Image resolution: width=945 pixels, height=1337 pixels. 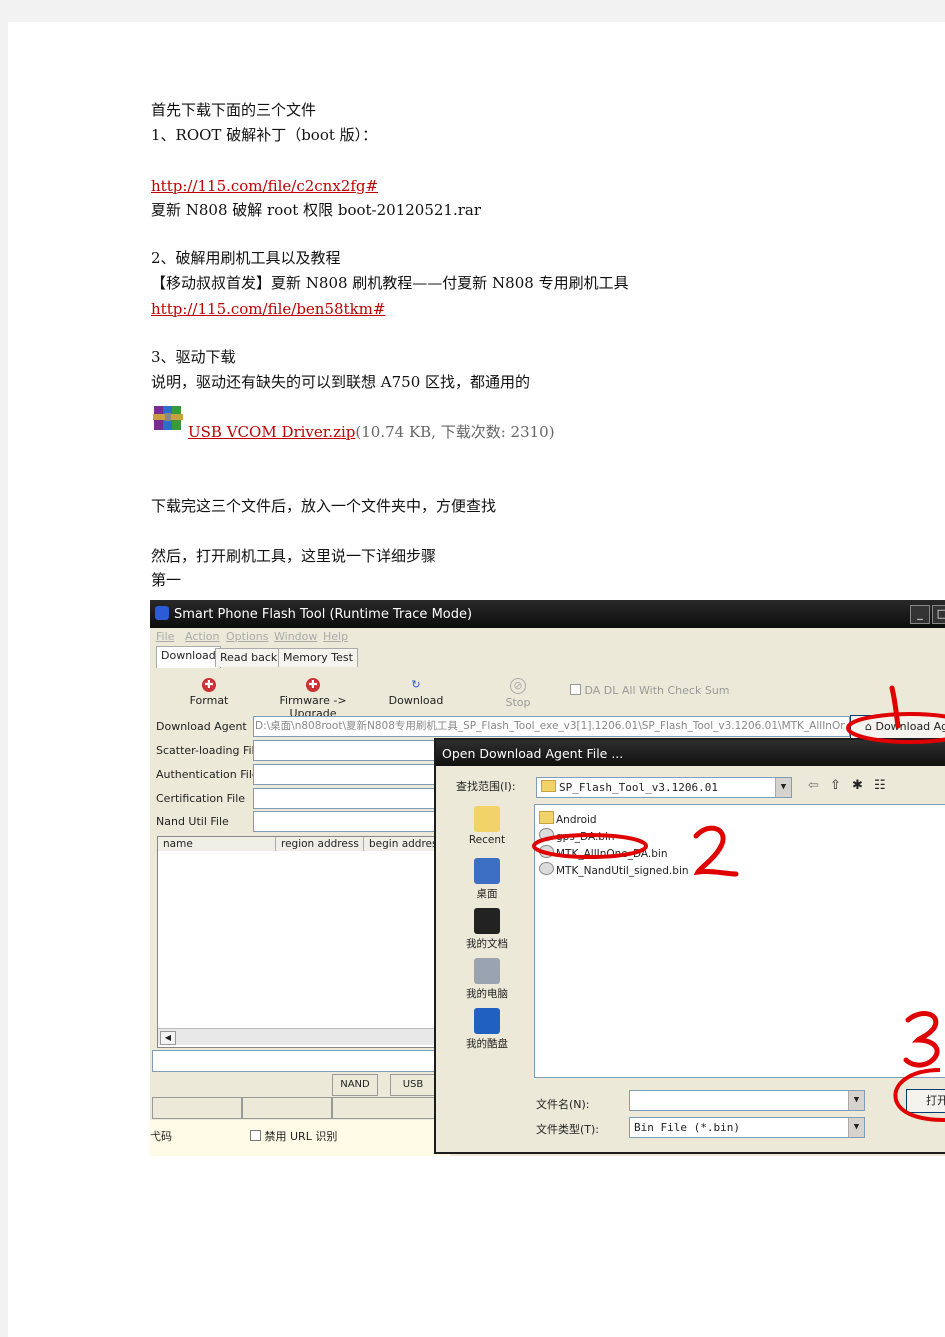 I want to click on item1-title: 1、ROOT 破解补丁（boot 版）：, so click(x=264, y=135).